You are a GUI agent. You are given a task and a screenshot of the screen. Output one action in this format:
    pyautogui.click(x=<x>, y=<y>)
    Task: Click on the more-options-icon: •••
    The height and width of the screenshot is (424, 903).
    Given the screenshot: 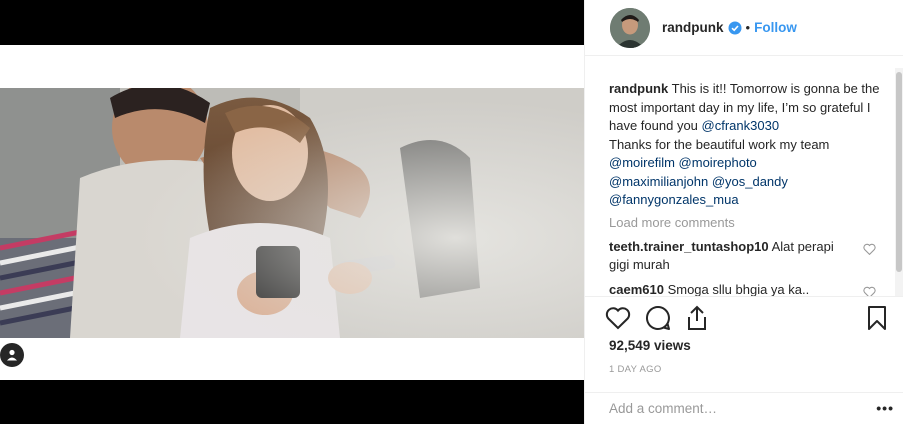 What is the action you would take?
    pyautogui.click(x=885, y=408)
    